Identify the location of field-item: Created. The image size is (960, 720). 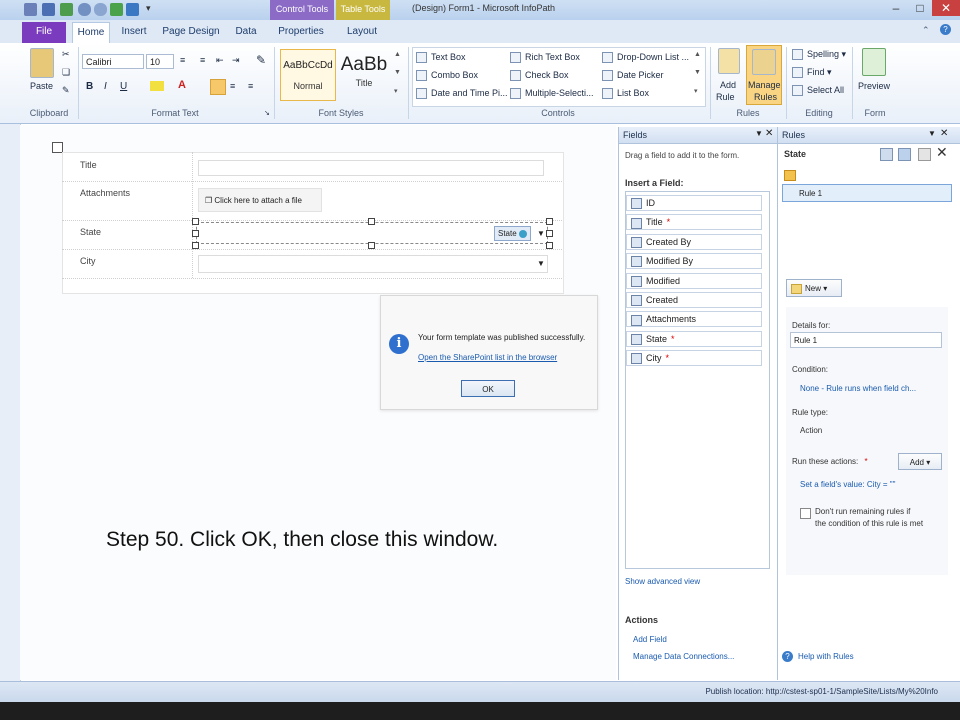
(694, 300).